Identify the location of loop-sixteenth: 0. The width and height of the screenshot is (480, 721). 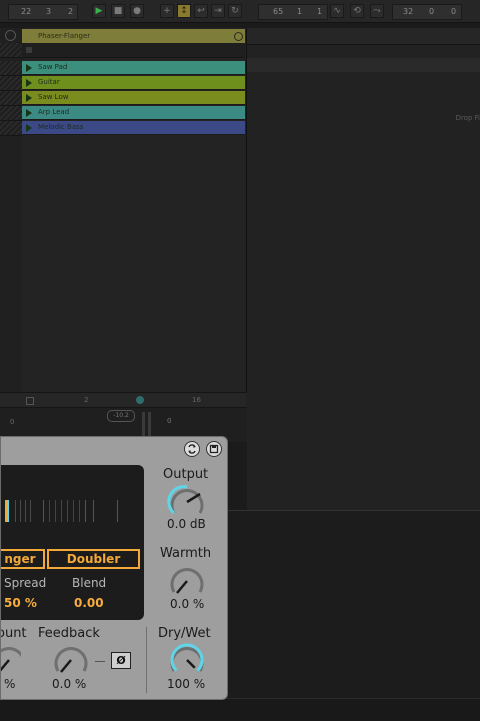
(454, 11).